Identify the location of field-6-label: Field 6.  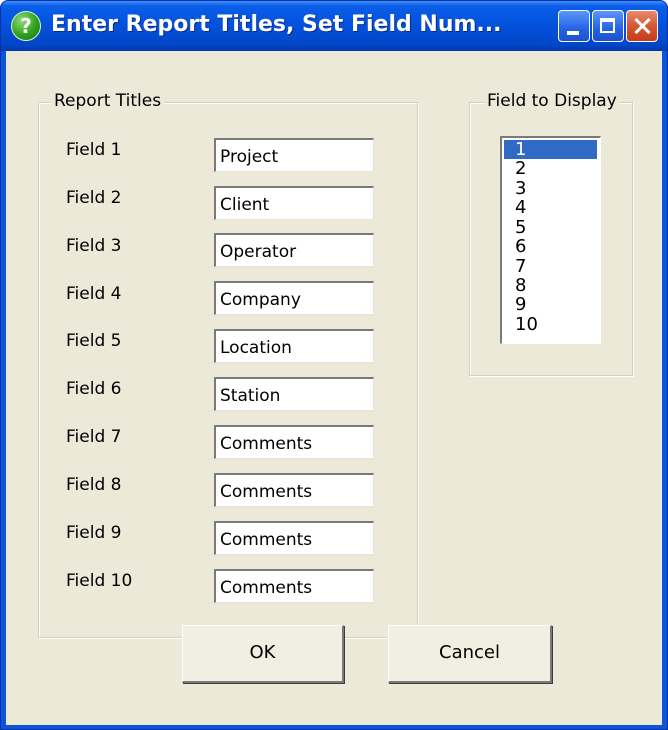
(94, 389).